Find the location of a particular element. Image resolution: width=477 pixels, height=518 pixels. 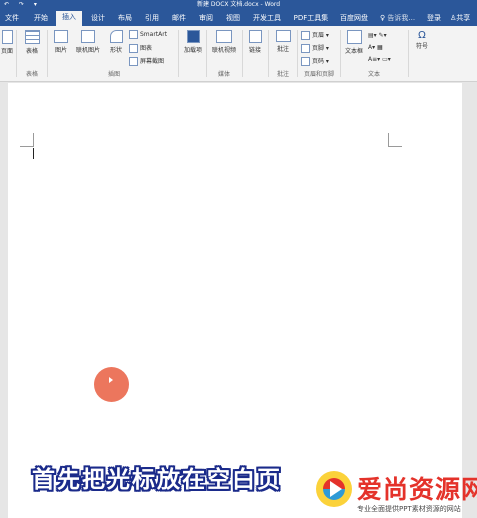

group-label-media: 媒体 is located at coordinates (223, 74).